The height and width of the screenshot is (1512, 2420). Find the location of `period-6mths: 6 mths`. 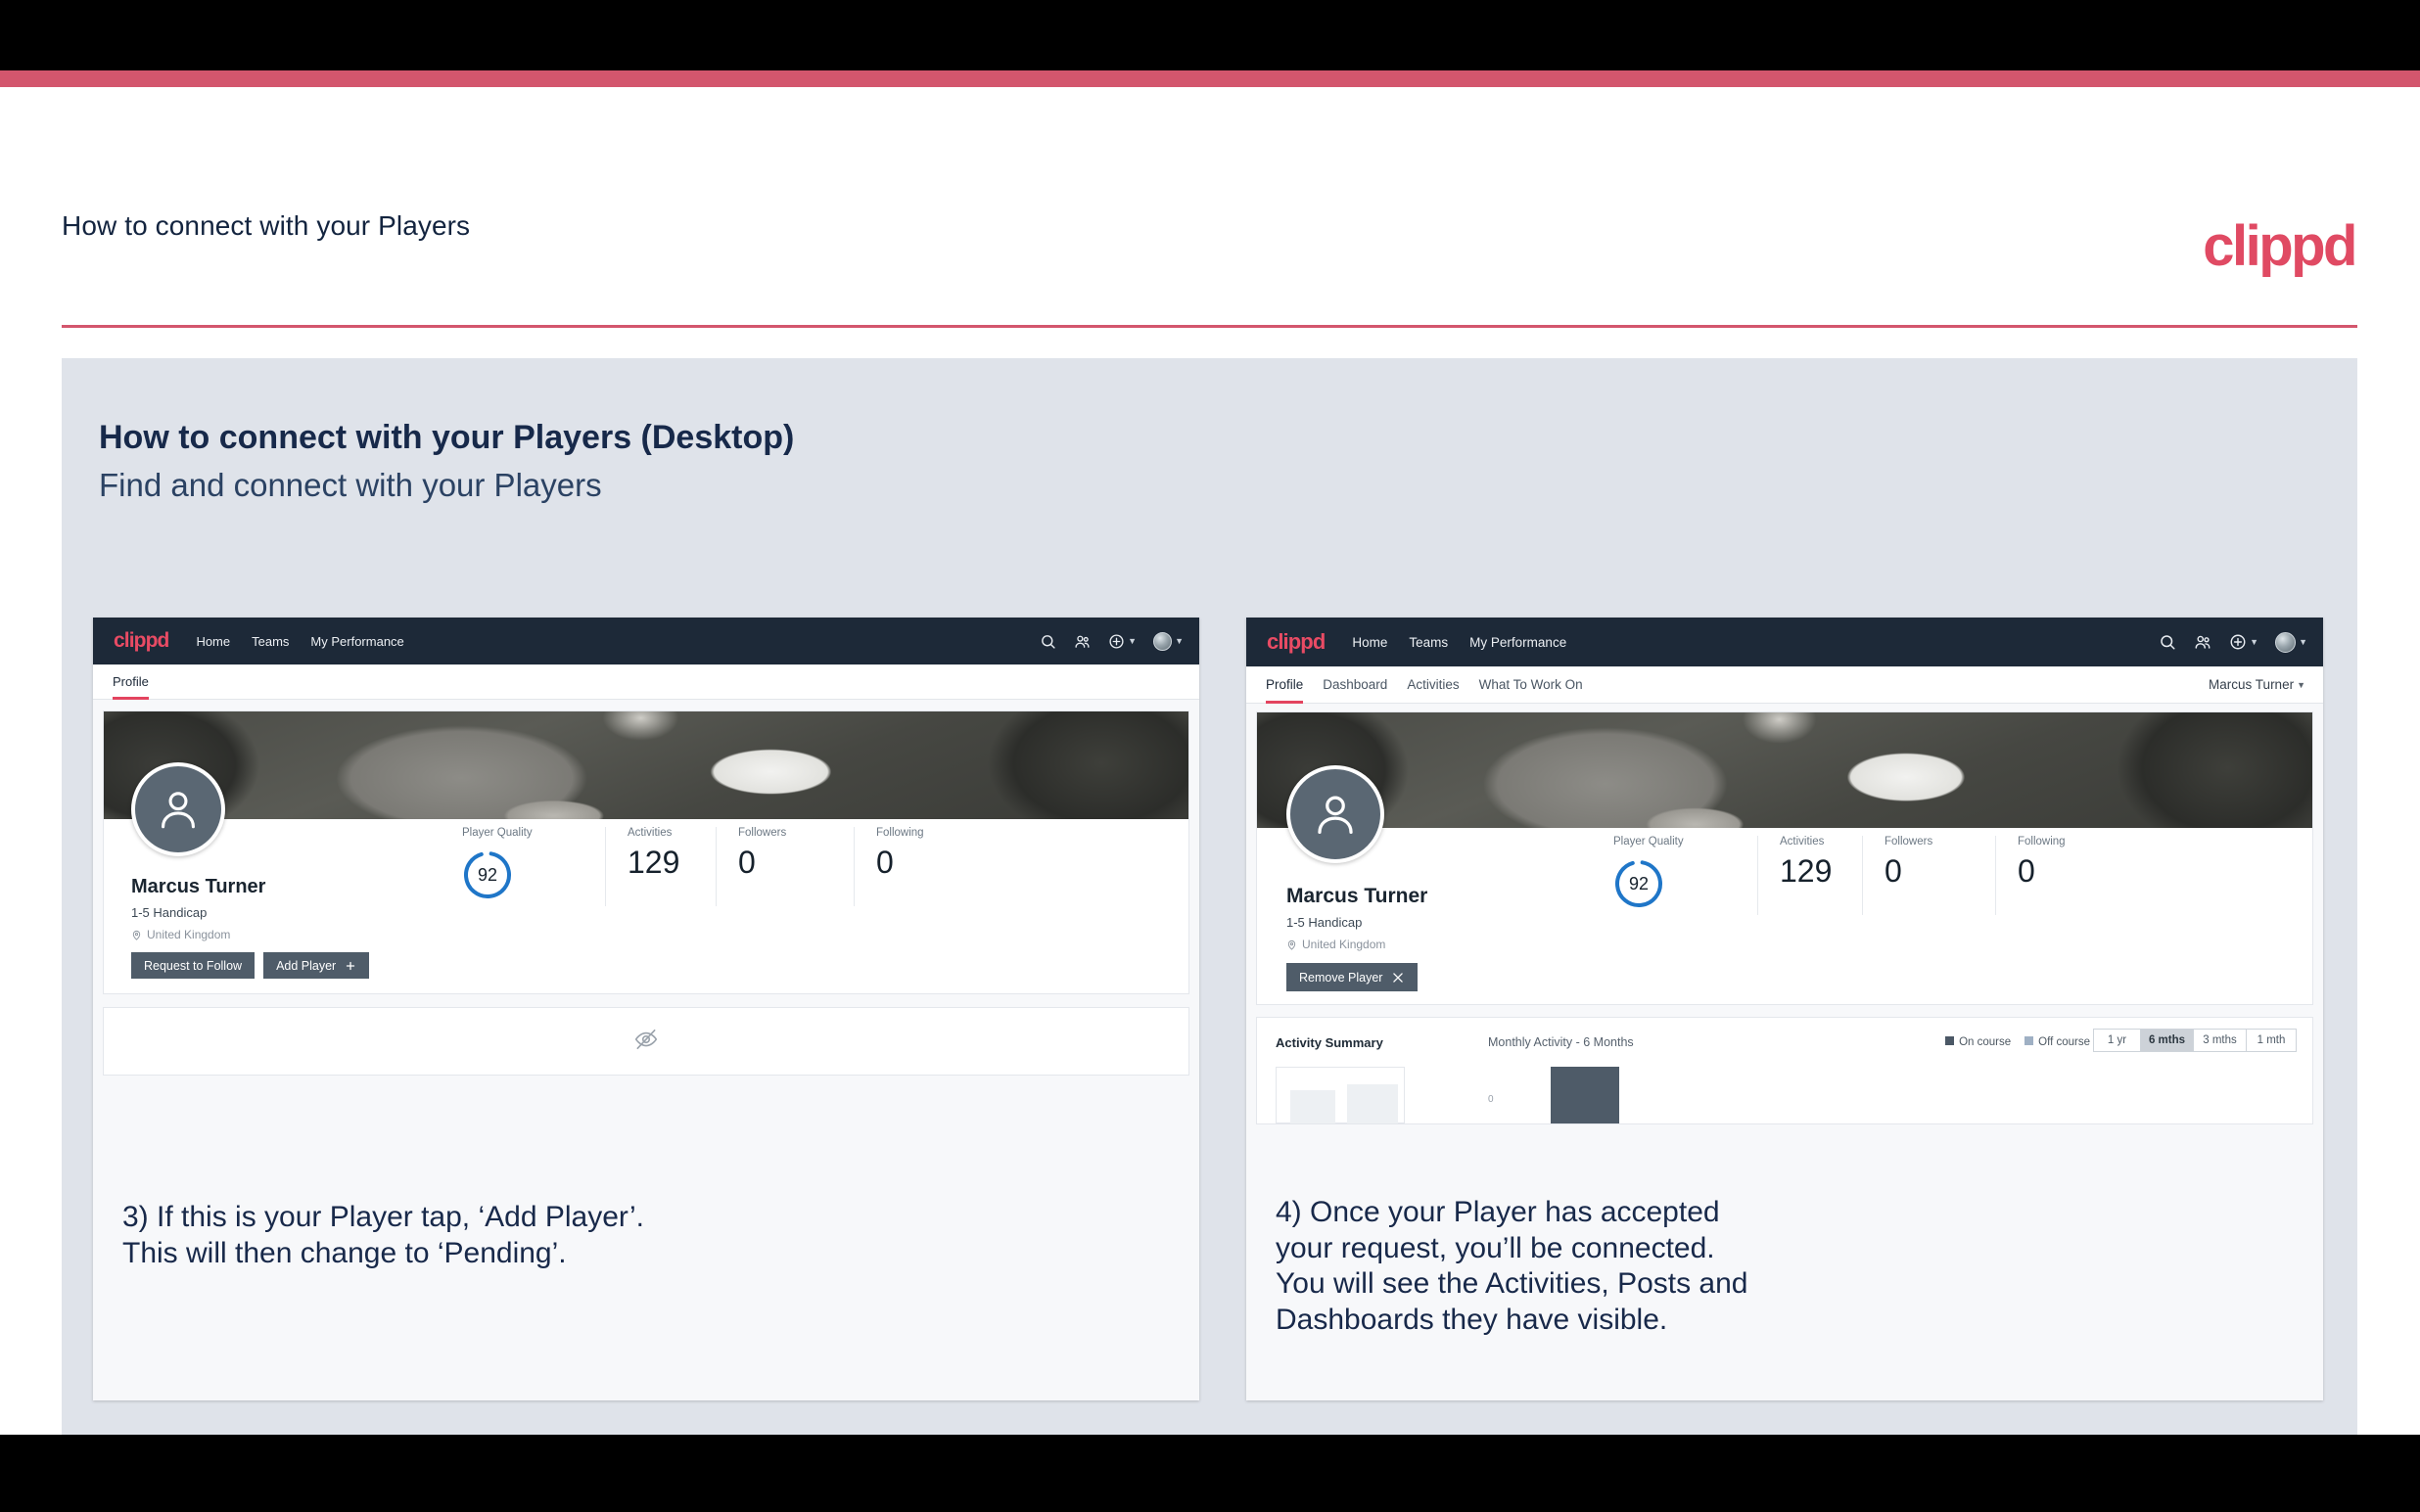

period-6mths: 6 mths is located at coordinates (2167, 1040).